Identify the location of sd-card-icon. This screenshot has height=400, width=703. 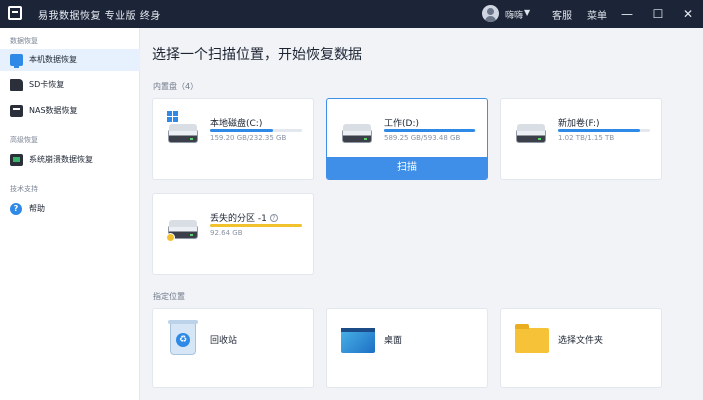
(16, 85).